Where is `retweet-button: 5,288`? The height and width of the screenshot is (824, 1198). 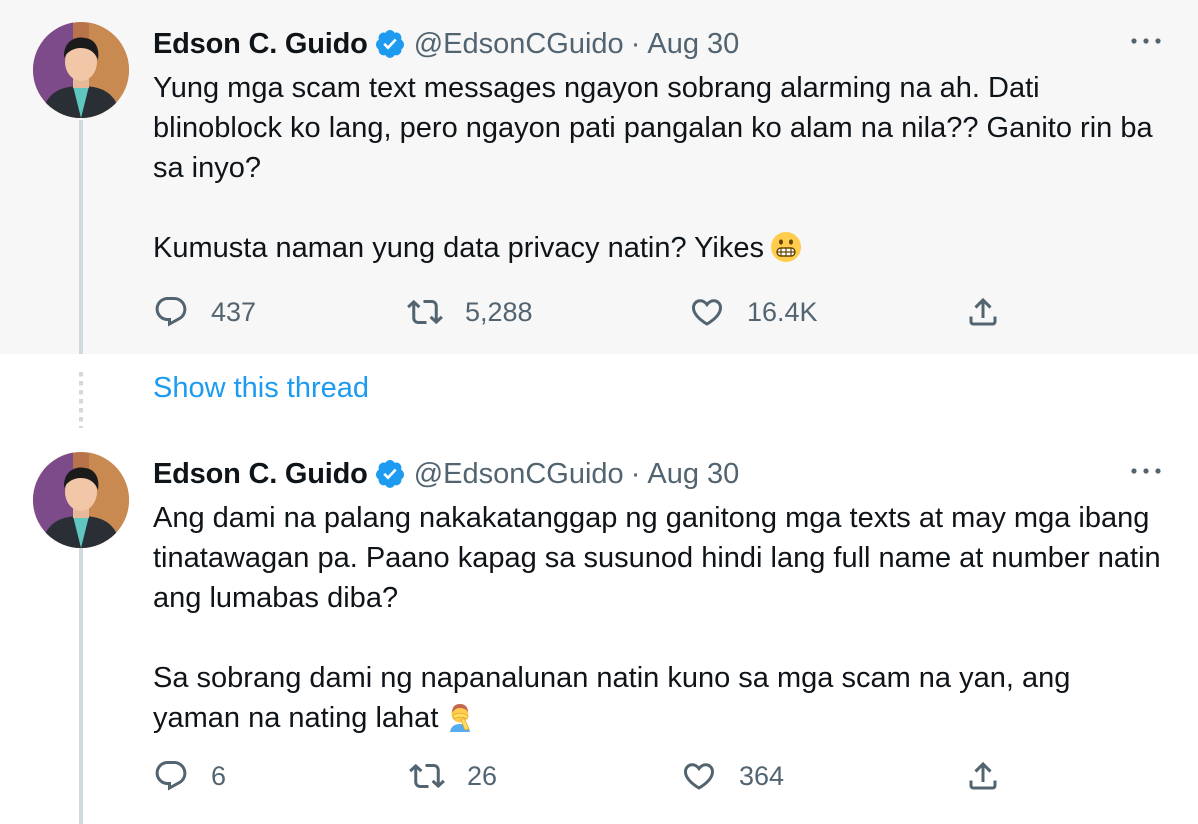
retweet-button: 5,288 is located at coordinates (470, 312).